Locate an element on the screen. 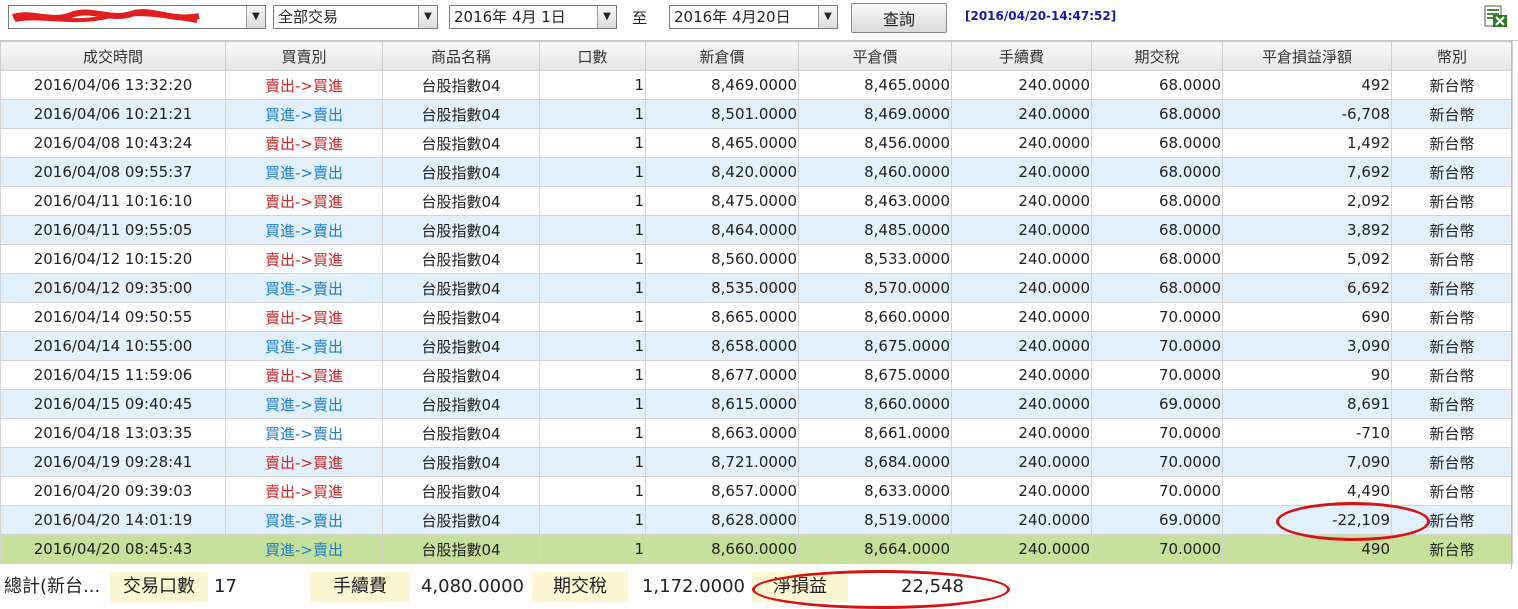 This screenshot has width=1518, height=609. cell-time: 2016/04/19 09:28:41 is located at coordinates (113, 462).